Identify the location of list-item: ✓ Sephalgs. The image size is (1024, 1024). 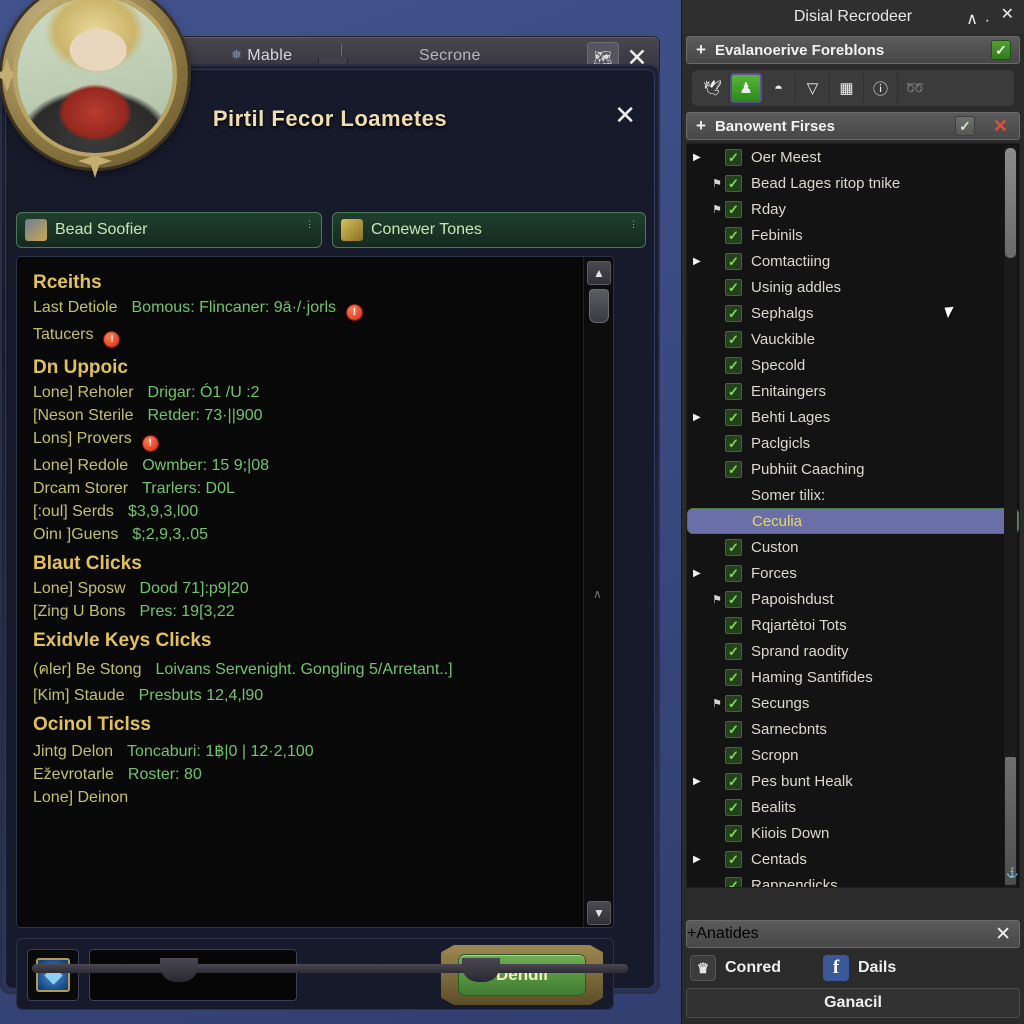
(853, 313).